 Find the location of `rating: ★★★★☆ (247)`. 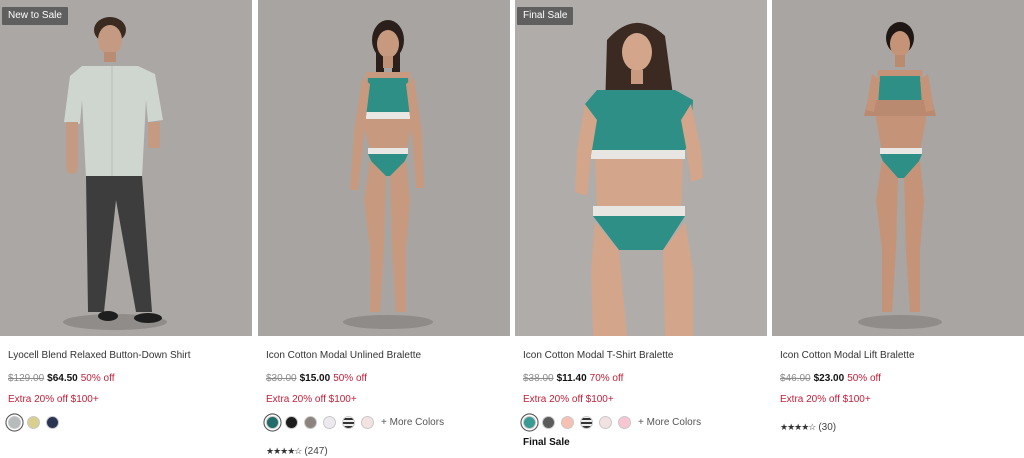

rating: ★★★★☆ (247) is located at coordinates (297, 451).